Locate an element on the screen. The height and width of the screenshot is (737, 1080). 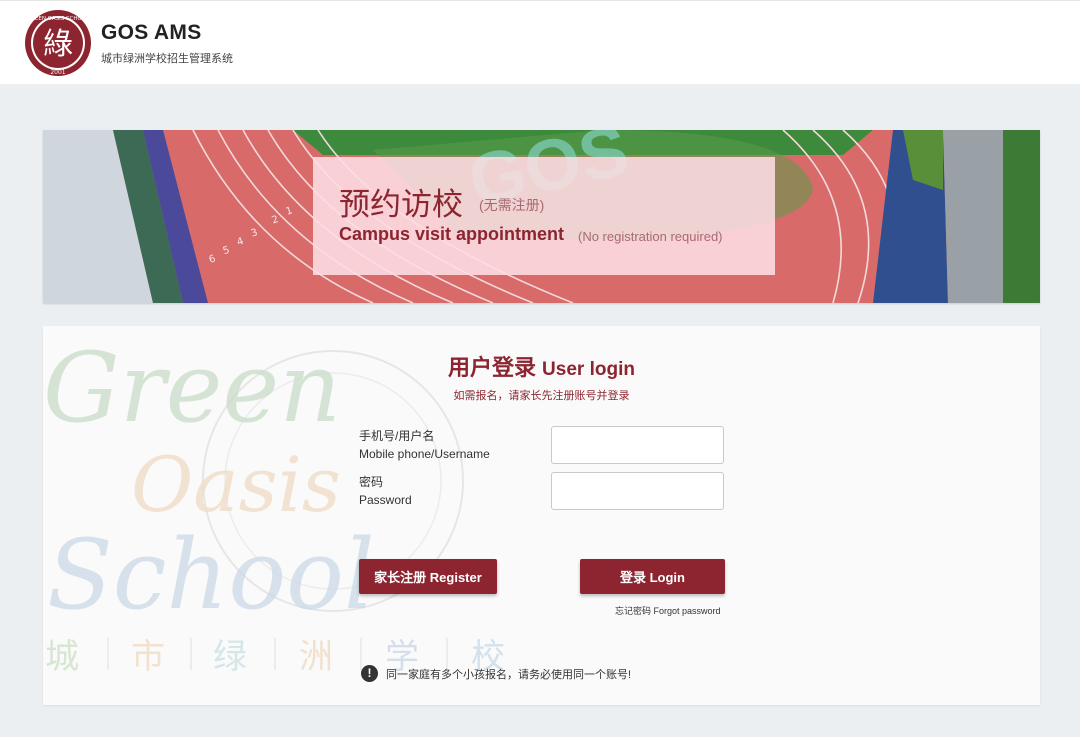
banner-title-en: Campus visit appointment is located at coordinates (452, 234).